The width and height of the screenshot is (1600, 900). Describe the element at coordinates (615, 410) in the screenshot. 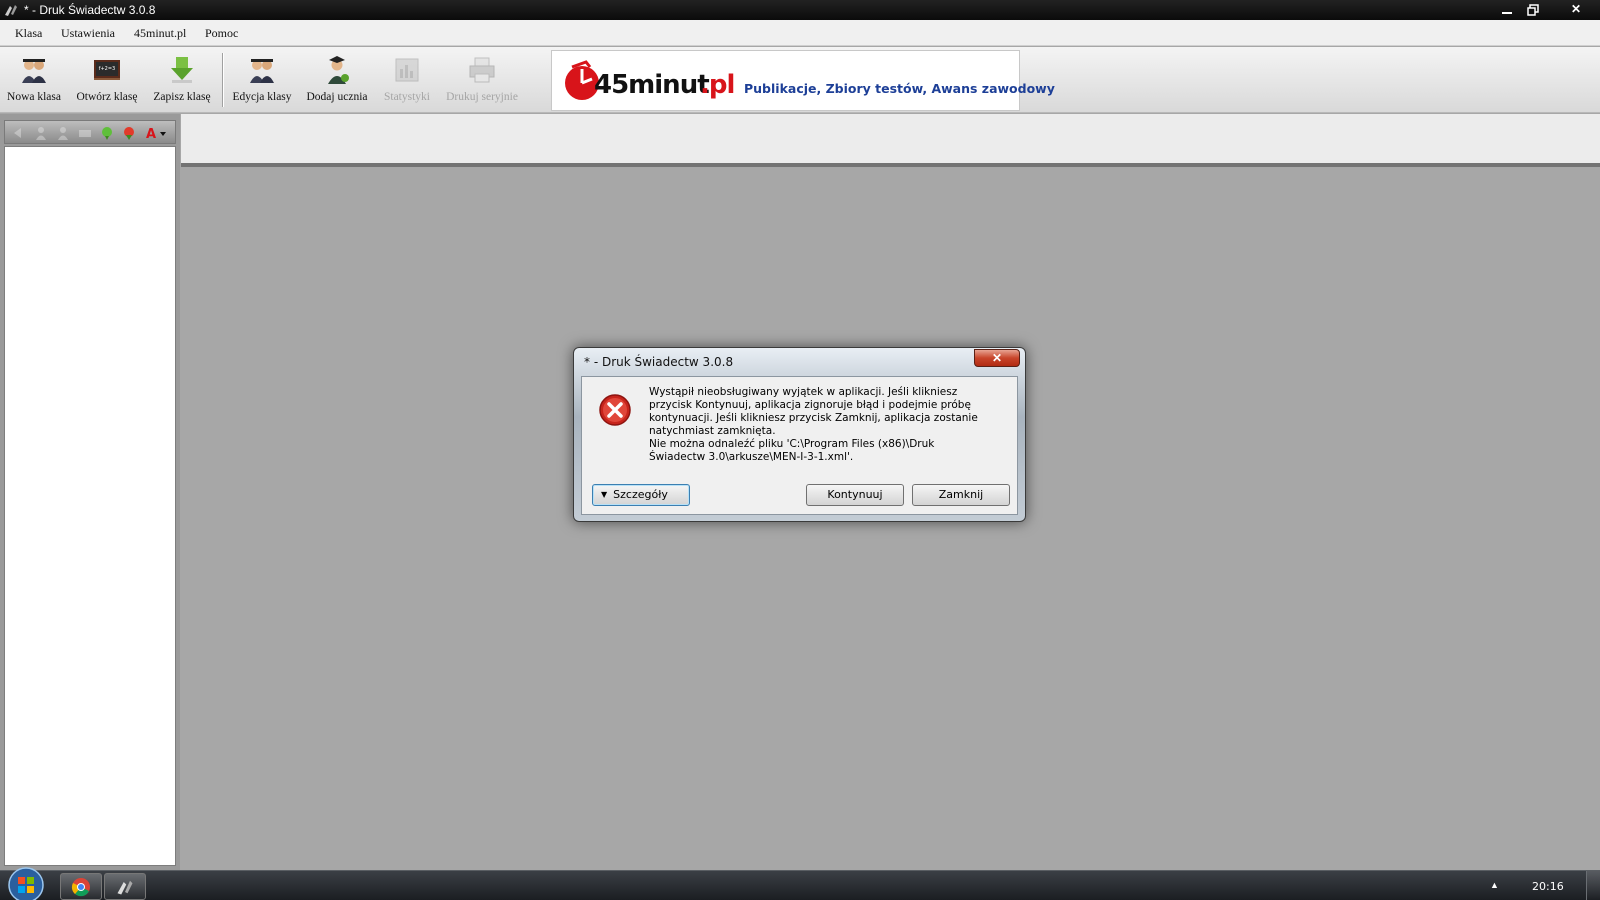

I see `error-icon` at that location.